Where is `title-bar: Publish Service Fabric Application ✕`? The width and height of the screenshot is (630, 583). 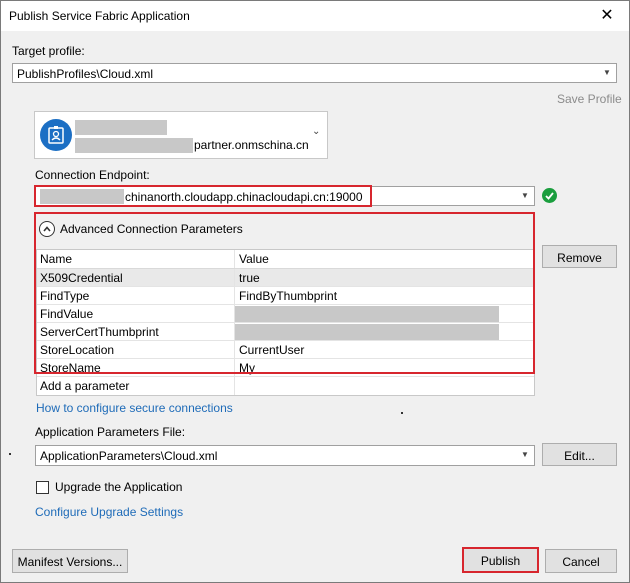 title-bar: Publish Service Fabric Application ✕ is located at coordinates (315, 16).